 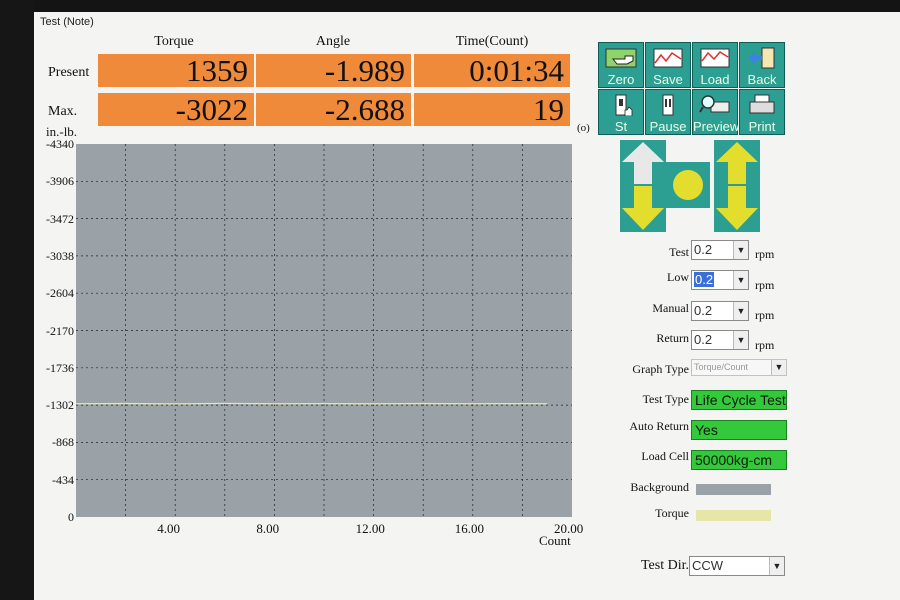 I want to click on max-count-value: 19, so click(x=492, y=109).